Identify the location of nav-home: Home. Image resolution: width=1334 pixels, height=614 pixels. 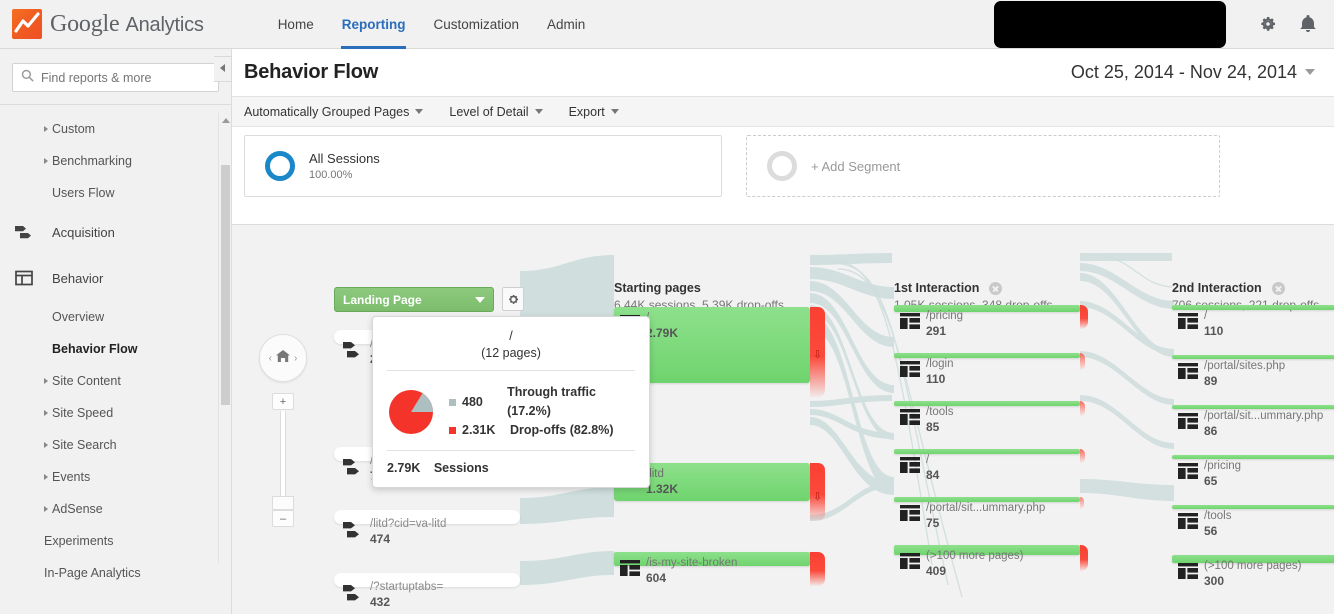
(296, 24).